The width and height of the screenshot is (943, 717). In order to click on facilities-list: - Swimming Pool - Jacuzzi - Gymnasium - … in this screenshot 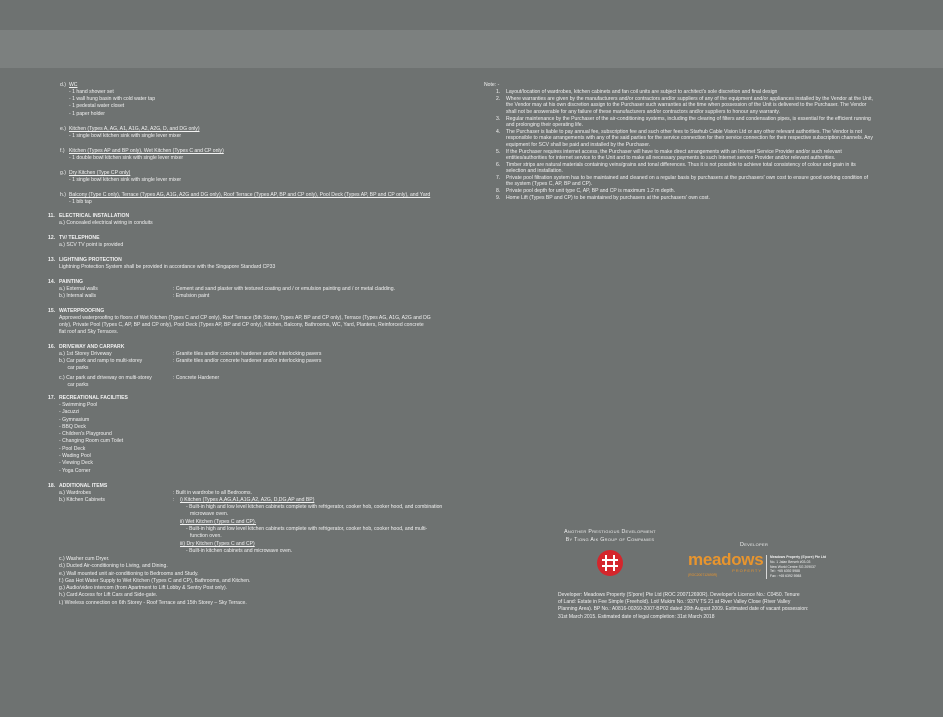, I will do `click(91, 438)`.